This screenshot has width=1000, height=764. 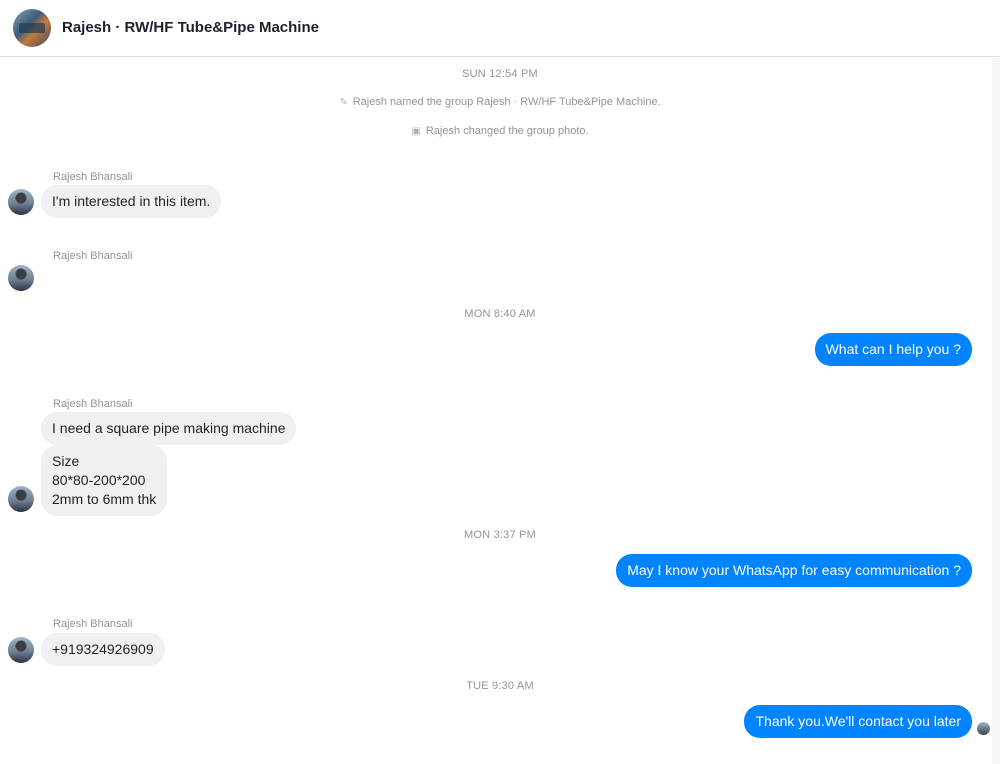 What do you see at coordinates (507, 131) in the screenshot?
I see `system-message-text: Rajesh changed the group photo.` at bounding box center [507, 131].